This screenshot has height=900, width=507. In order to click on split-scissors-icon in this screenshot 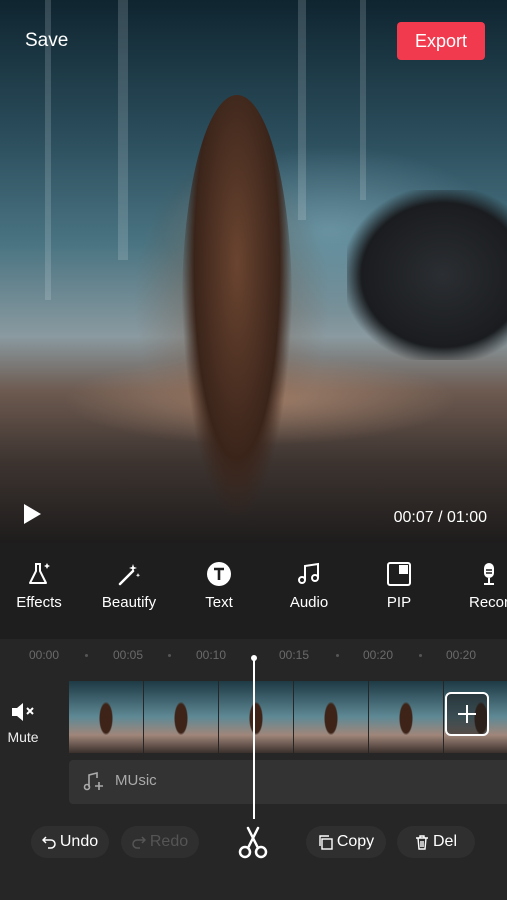, I will do `click(253, 843)`.